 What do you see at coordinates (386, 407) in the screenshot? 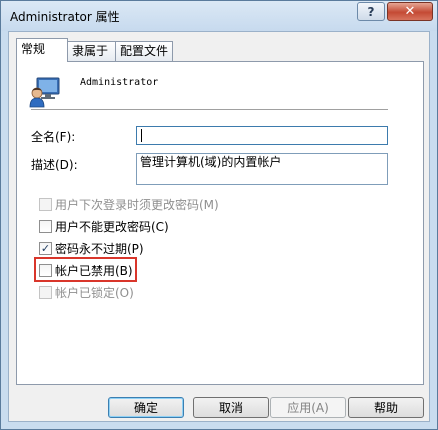
I see `help-button: 帮助` at bounding box center [386, 407].